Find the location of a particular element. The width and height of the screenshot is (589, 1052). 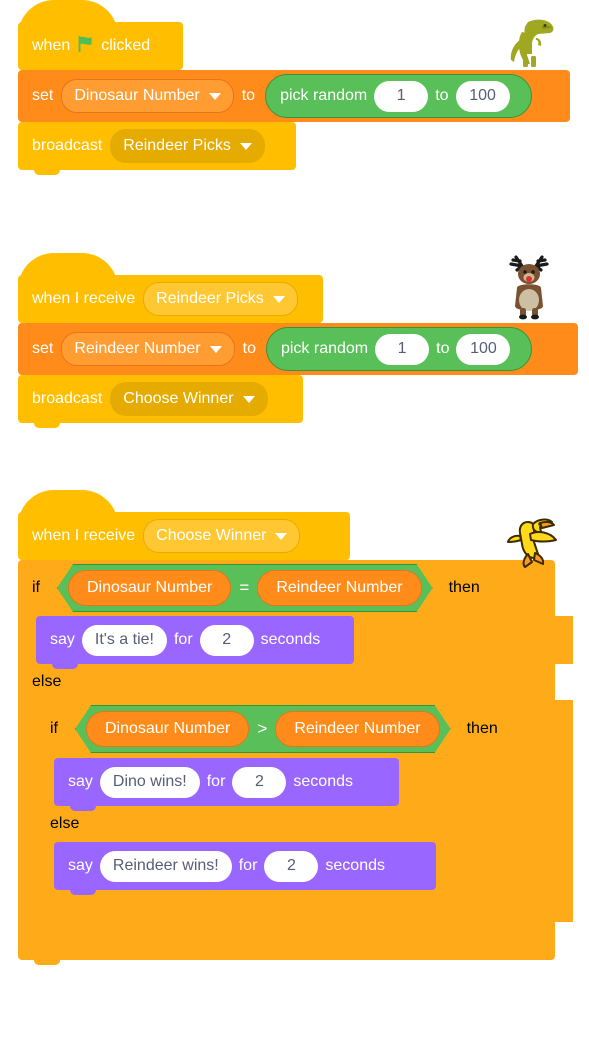

receive-message-dropdown: Choose Winner is located at coordinates (222, 536).